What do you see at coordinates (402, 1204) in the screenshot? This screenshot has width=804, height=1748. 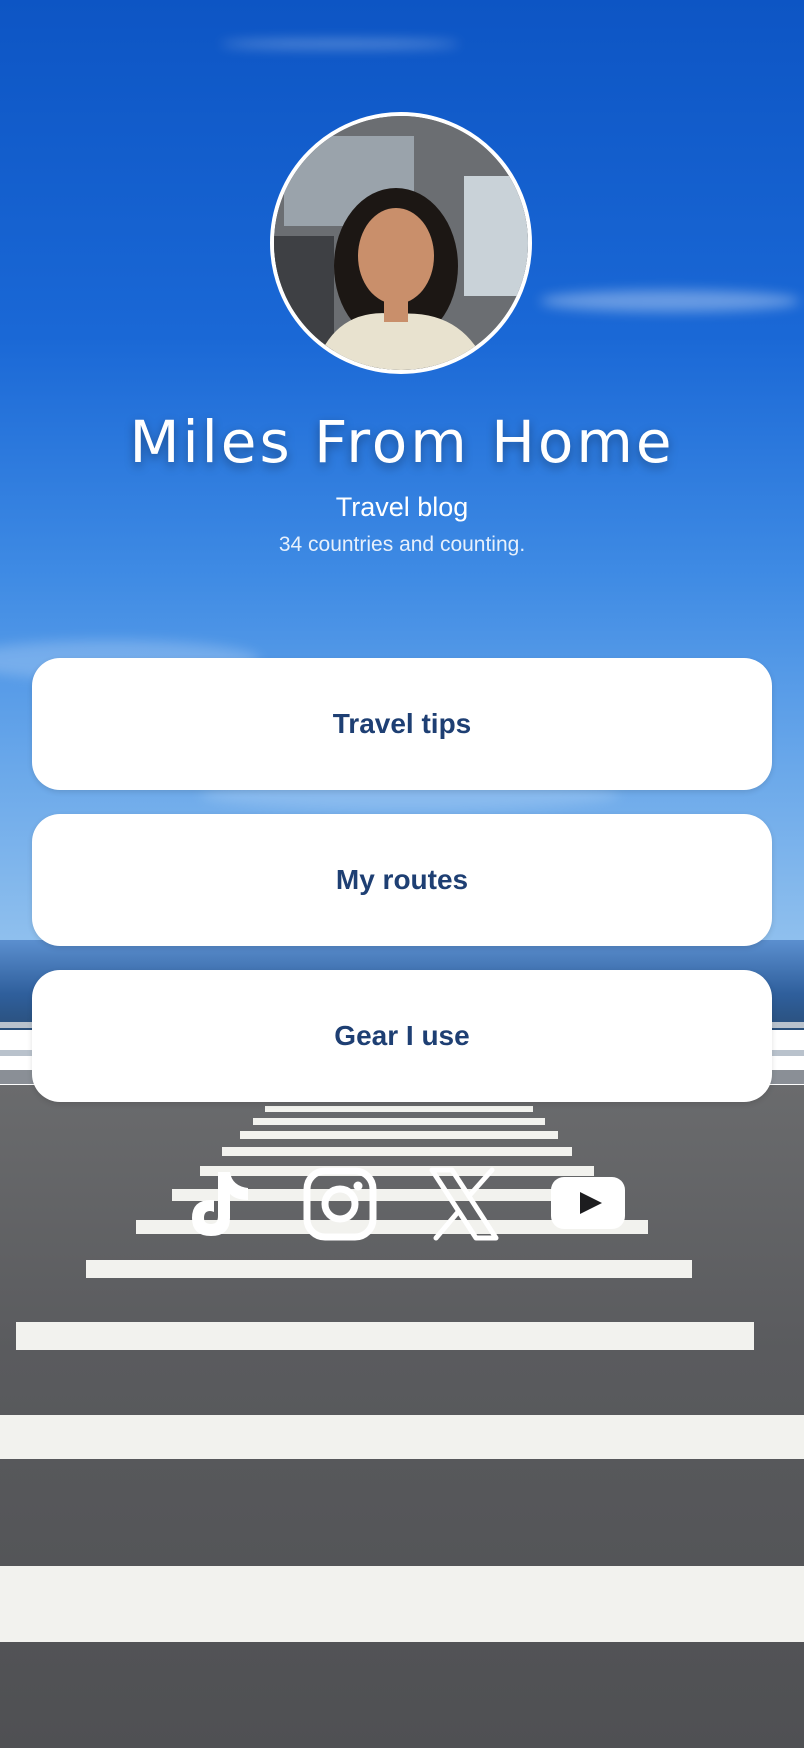 I see `social-links` at bounding box center [402, 1204].